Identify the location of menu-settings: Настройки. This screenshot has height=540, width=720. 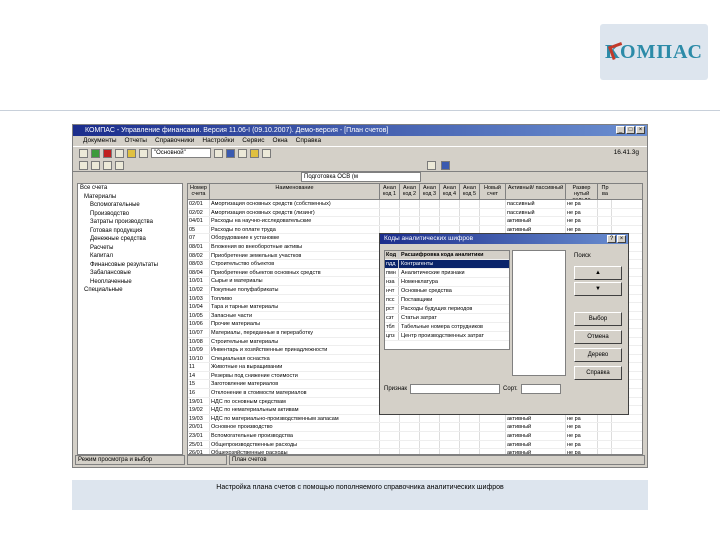
(218, 141).